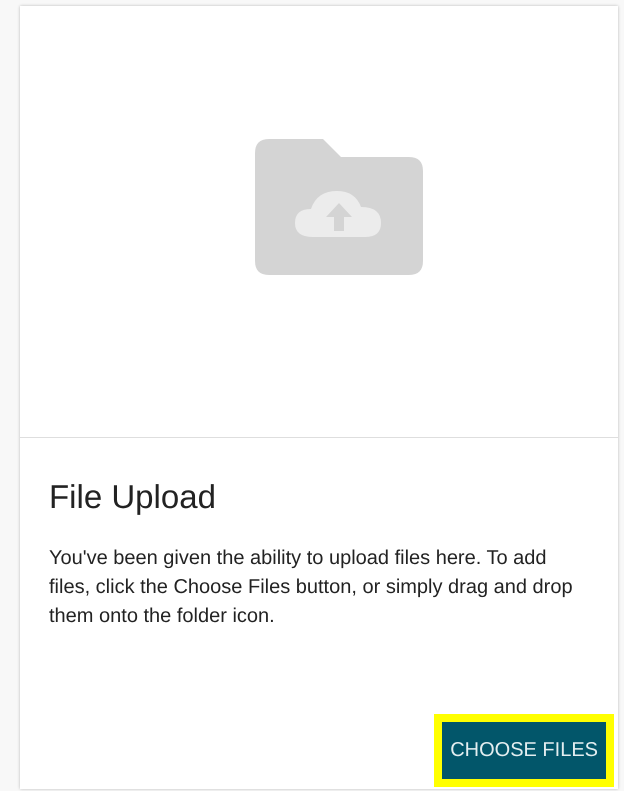  What do you see at coordinates (133, 497) in the screenshot?
I see `card-title: File Upload` at bounding box center [133, 497].